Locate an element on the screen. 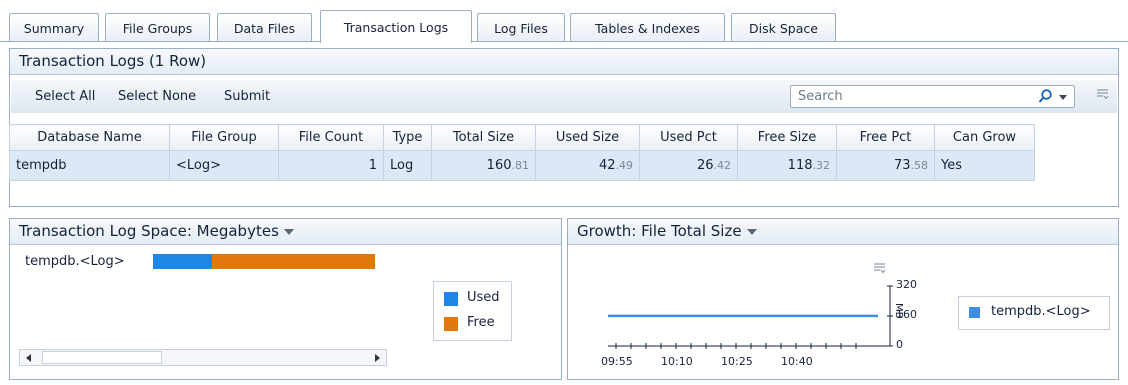 Image resolution: width=1128 pixels, height=385 pixels. log-space-title-text: Transaction Log Space: Megabytes is located at coordinates (149, 231).